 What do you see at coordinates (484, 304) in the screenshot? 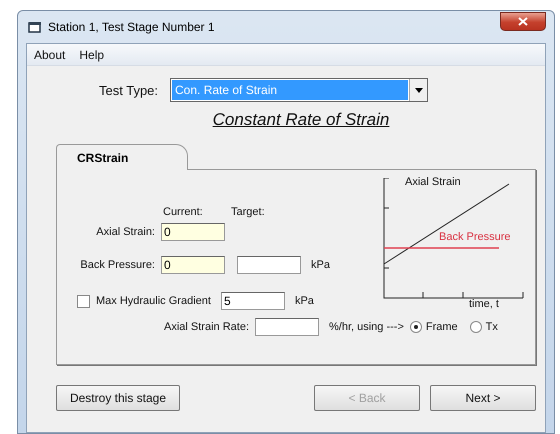
I see `axis-label: time, t` at bounding box center [484, 304].